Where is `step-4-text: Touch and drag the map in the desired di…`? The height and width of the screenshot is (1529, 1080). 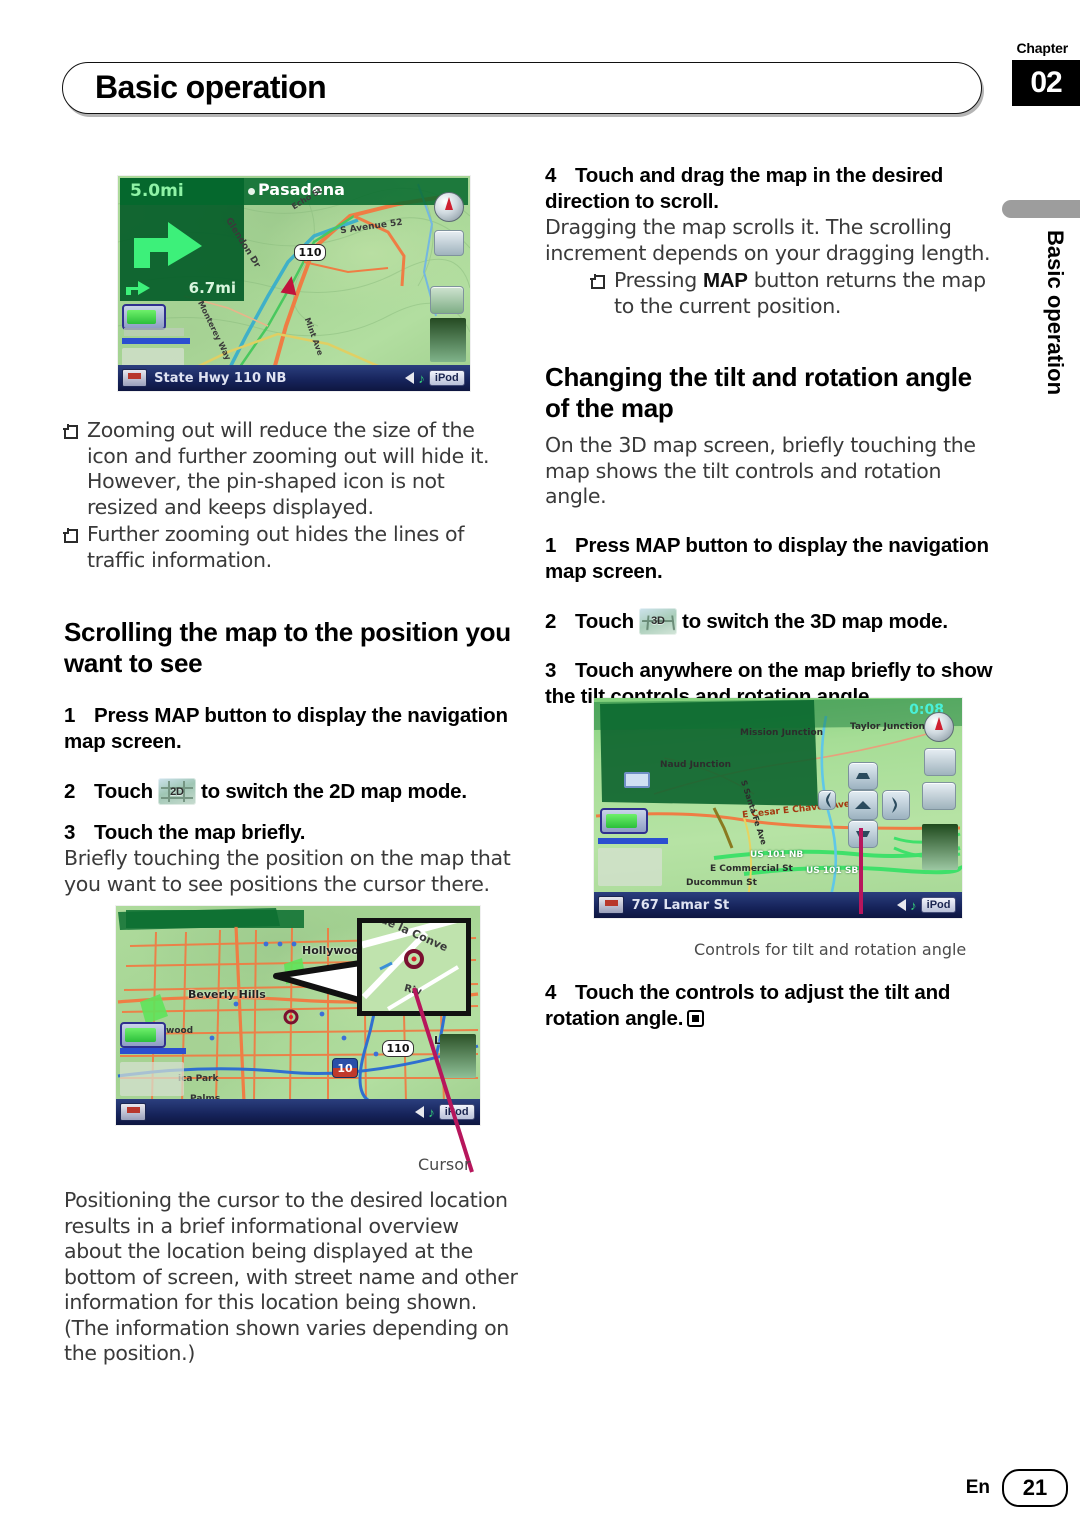 step-4-text: Touch and drag the map in the desired di… is located at coordinates (744, 188).